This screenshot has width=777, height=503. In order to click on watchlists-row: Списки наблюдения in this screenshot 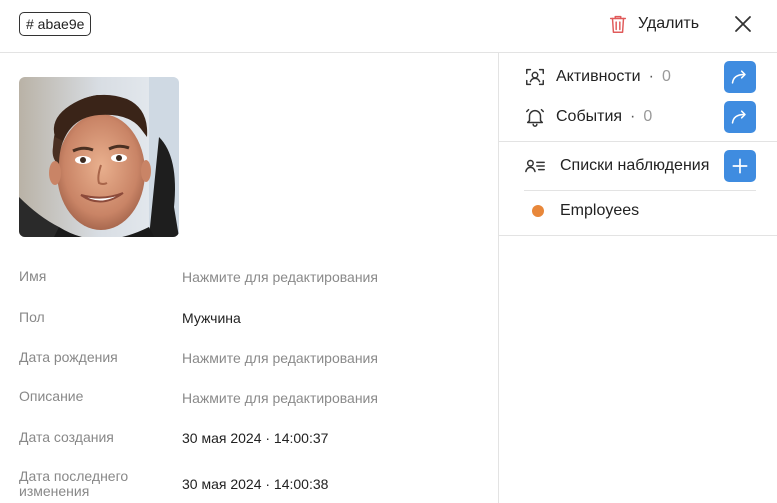, I will do `click(638, 166)`.